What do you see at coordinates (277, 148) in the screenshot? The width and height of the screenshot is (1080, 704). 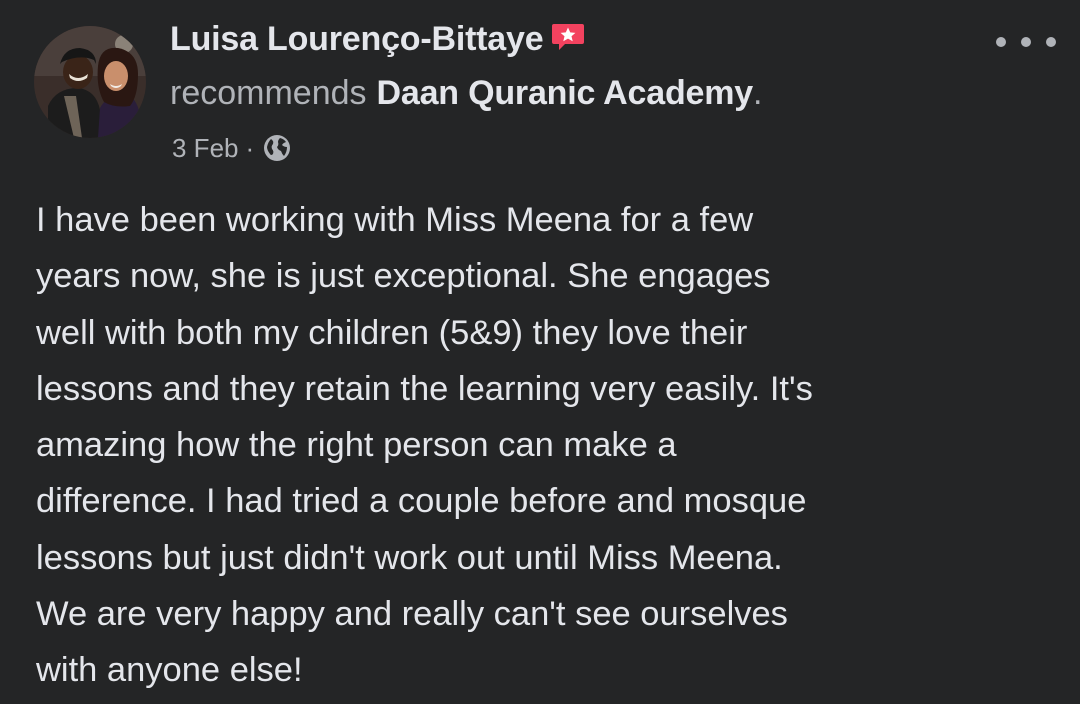 I see `globe-icon` at bounding box center [277, 148].